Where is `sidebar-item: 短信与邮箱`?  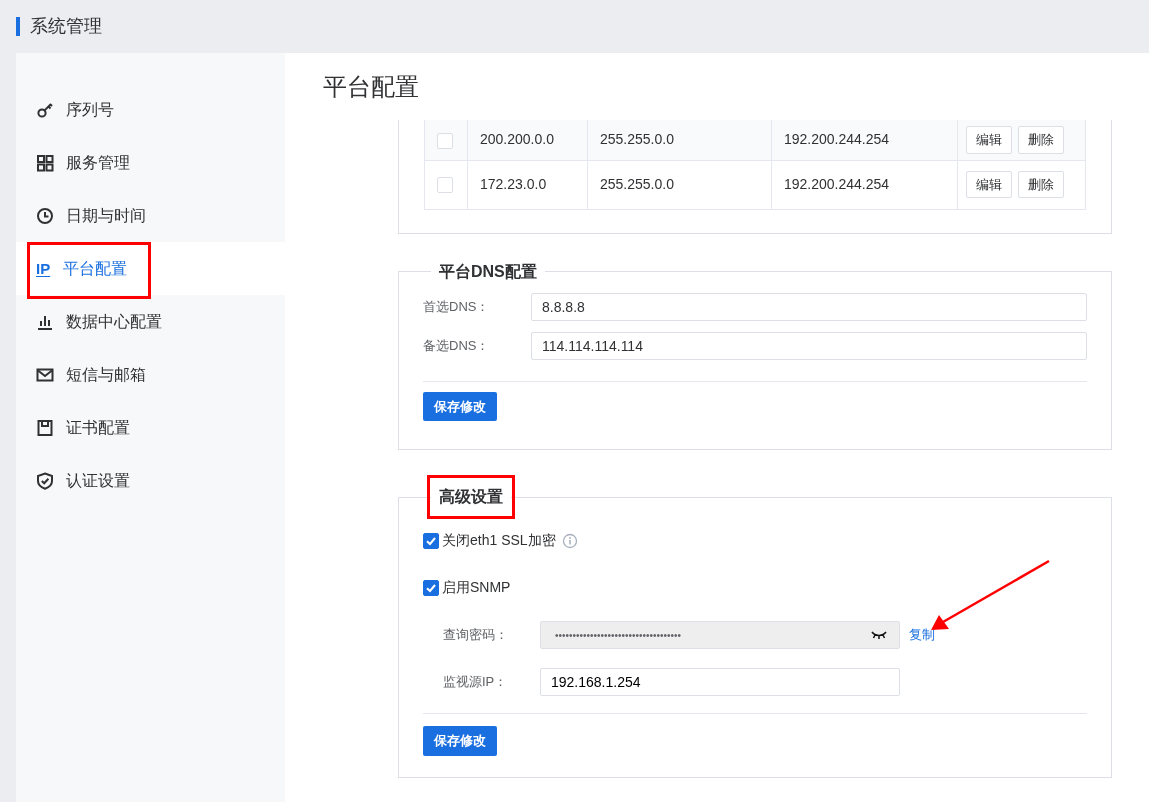 sidebar-item: 短信与邮箱 is located at coordinates (150, 374).